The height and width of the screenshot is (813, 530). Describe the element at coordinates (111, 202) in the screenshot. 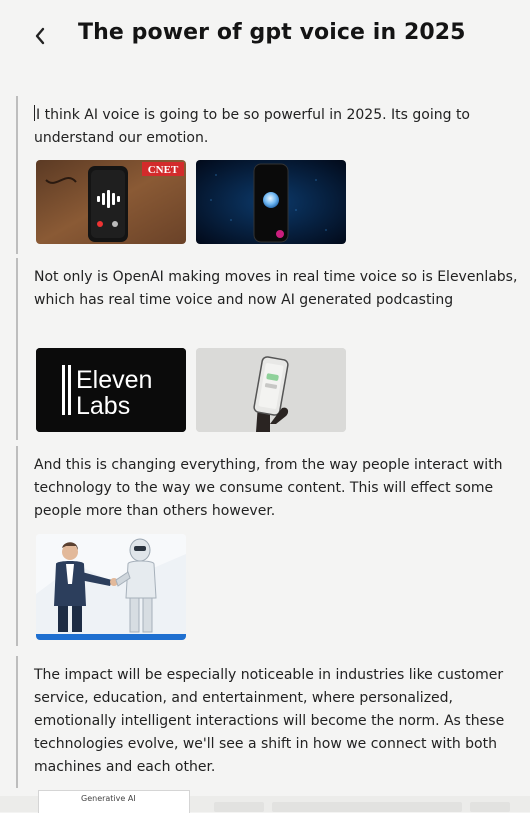

I see `phone-voice-recording-image: CNET` at that location.